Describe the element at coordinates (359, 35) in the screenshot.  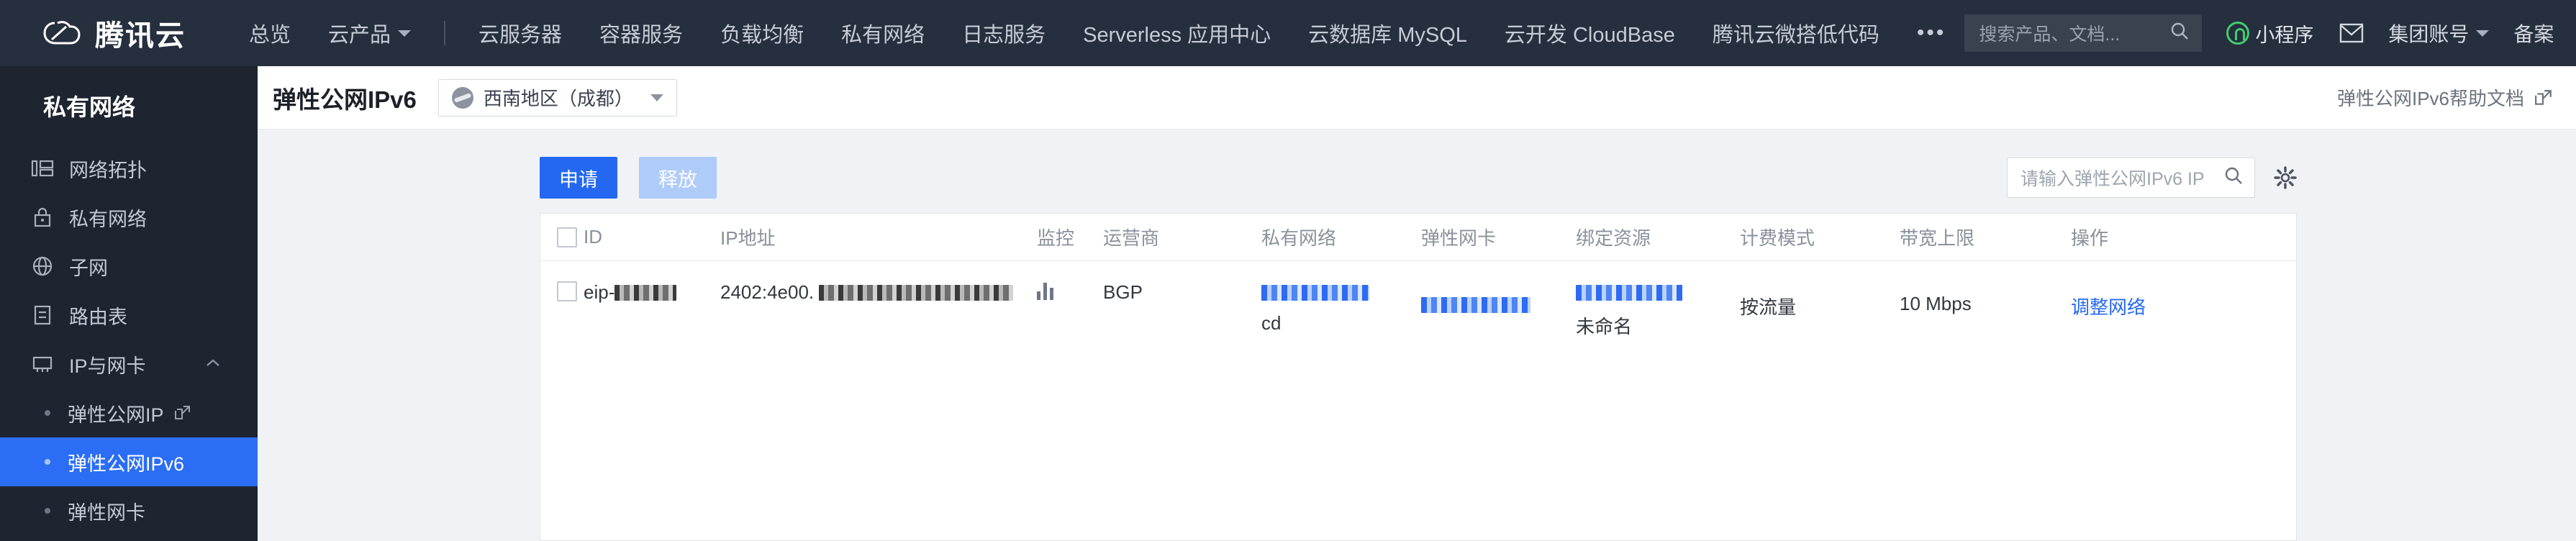
I see `nav-label: 云产品` at that location.